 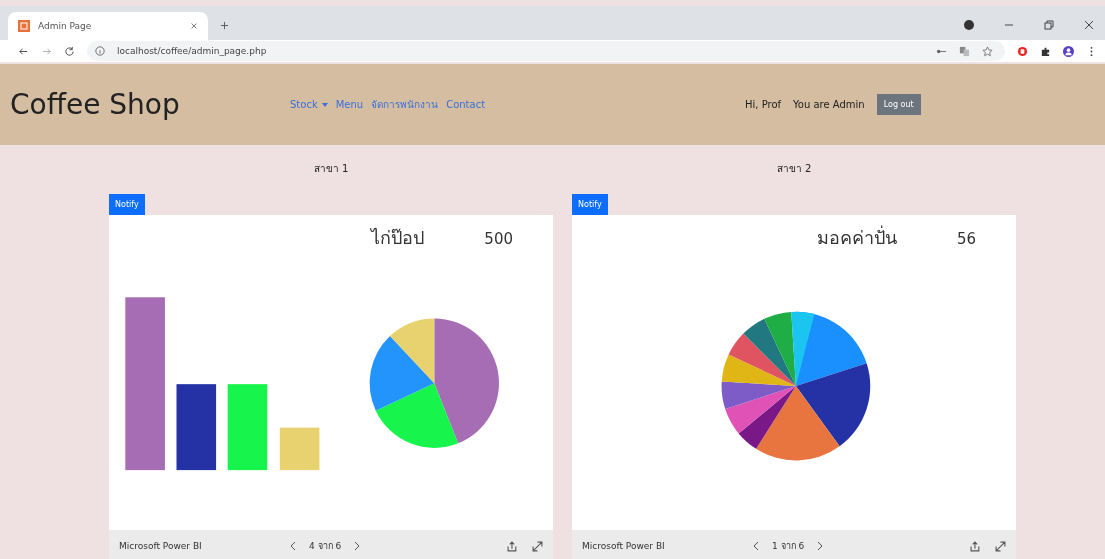 I want to click on branch-label: สาขา 1, so click(x=331, y=169).